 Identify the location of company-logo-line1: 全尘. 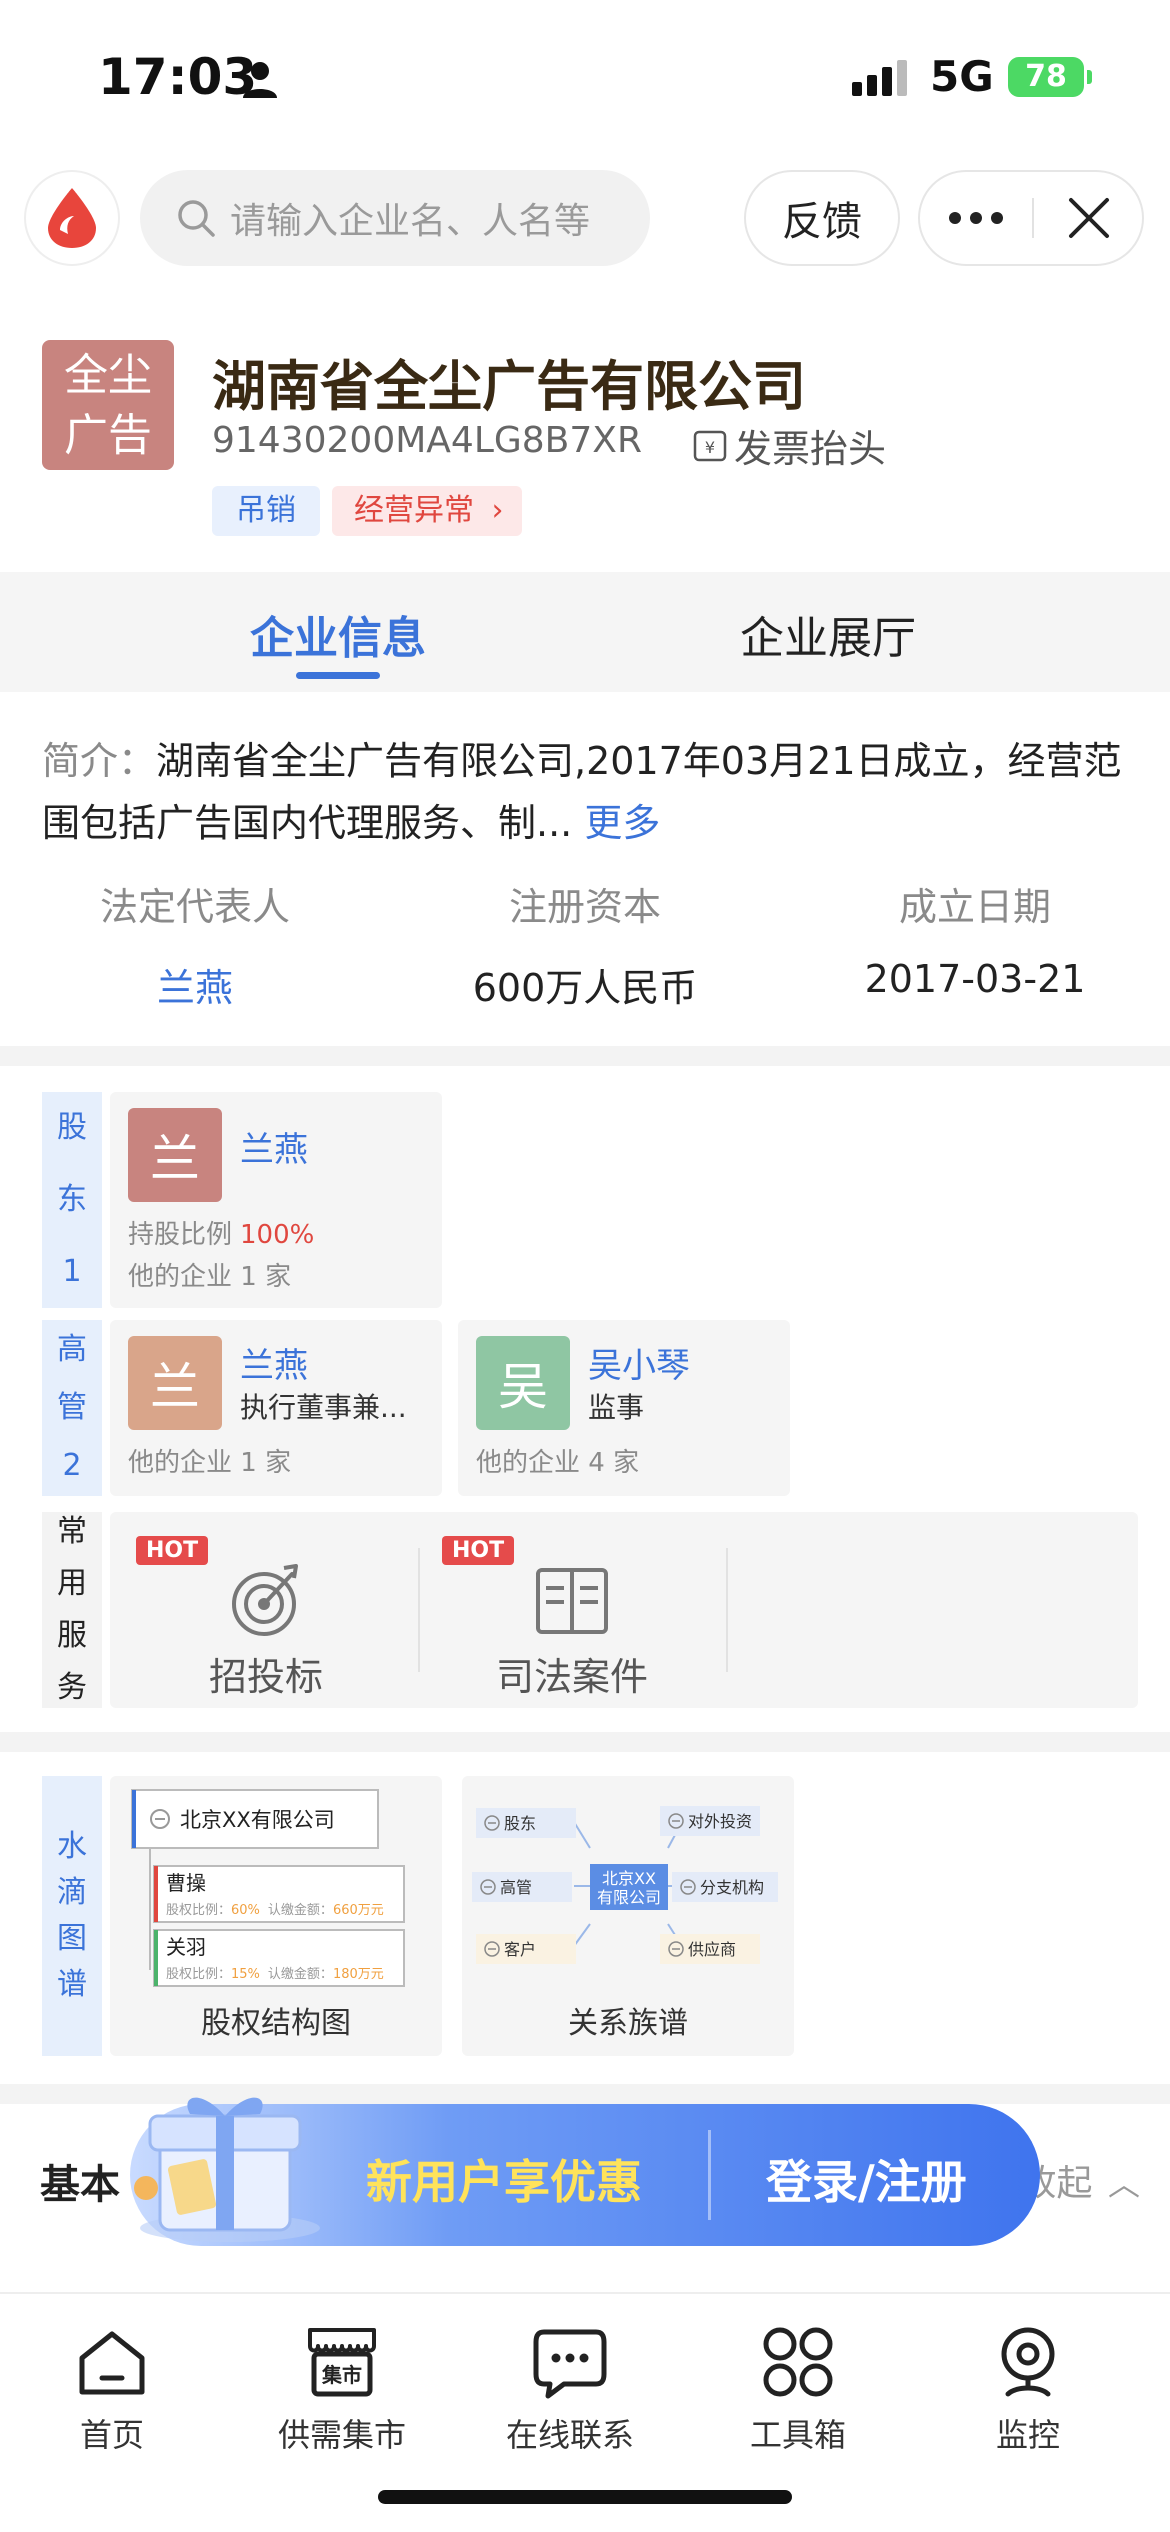
(108, 375).